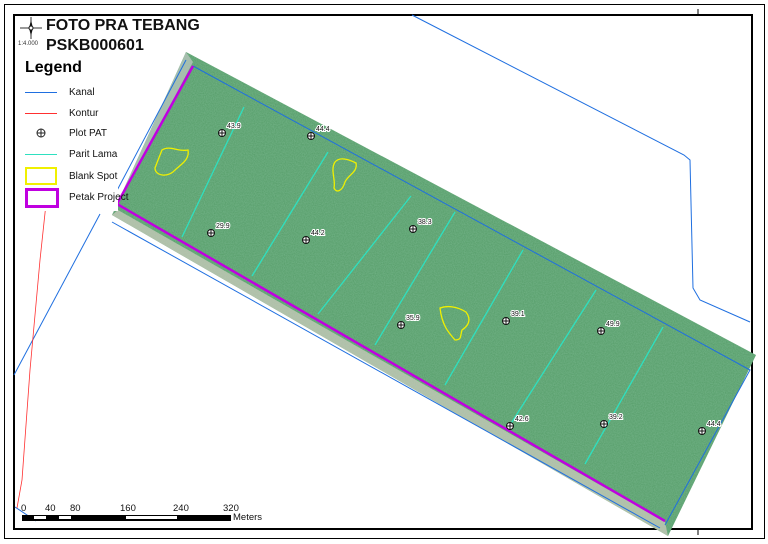  I want to click on plot-pat-label: 29.9, so click(223, 226).